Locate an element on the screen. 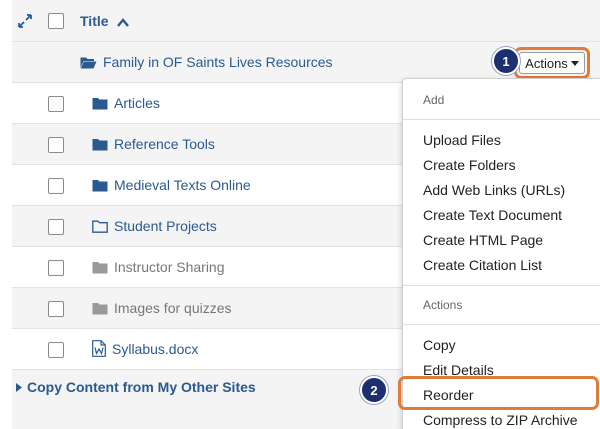 The height and width of the screenshot is (429, 600). expand-all-icon is located at coordinates (25, 21).